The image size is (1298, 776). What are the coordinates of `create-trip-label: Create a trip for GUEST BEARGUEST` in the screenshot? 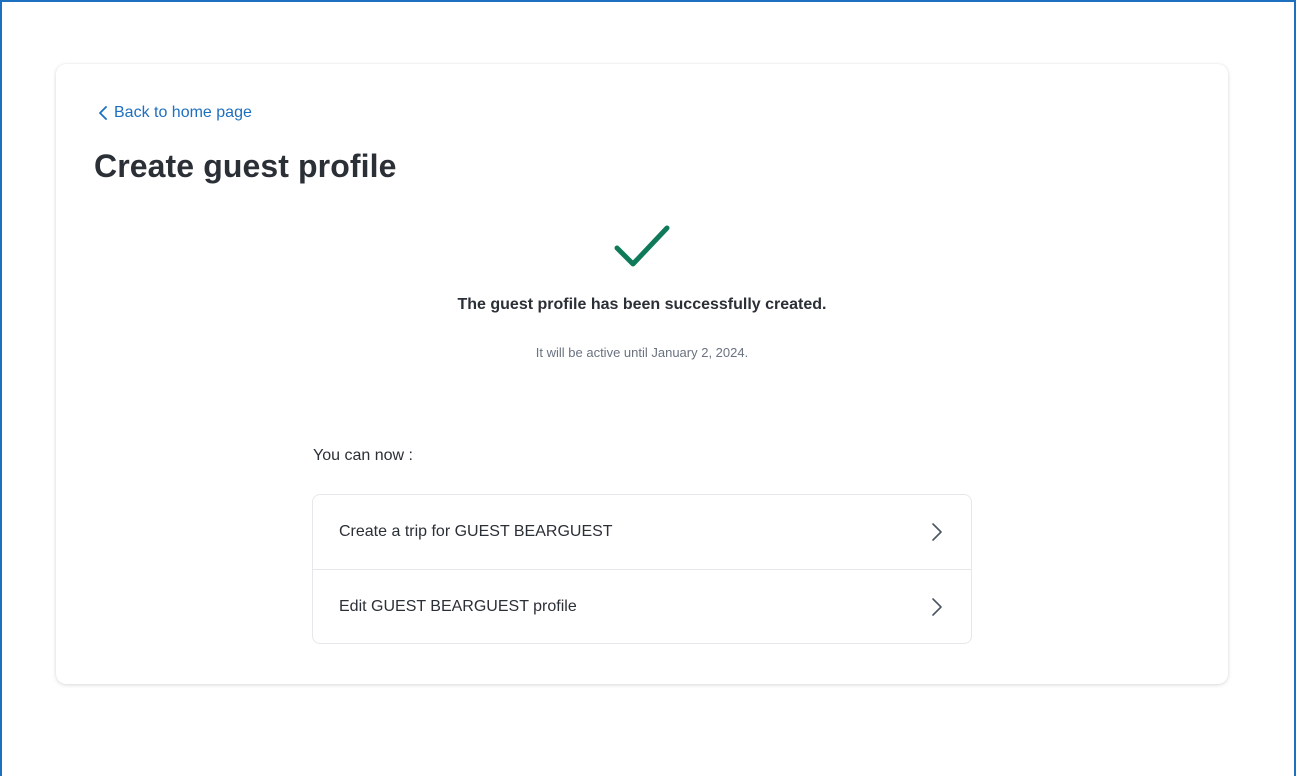 It's located at (476, 531).